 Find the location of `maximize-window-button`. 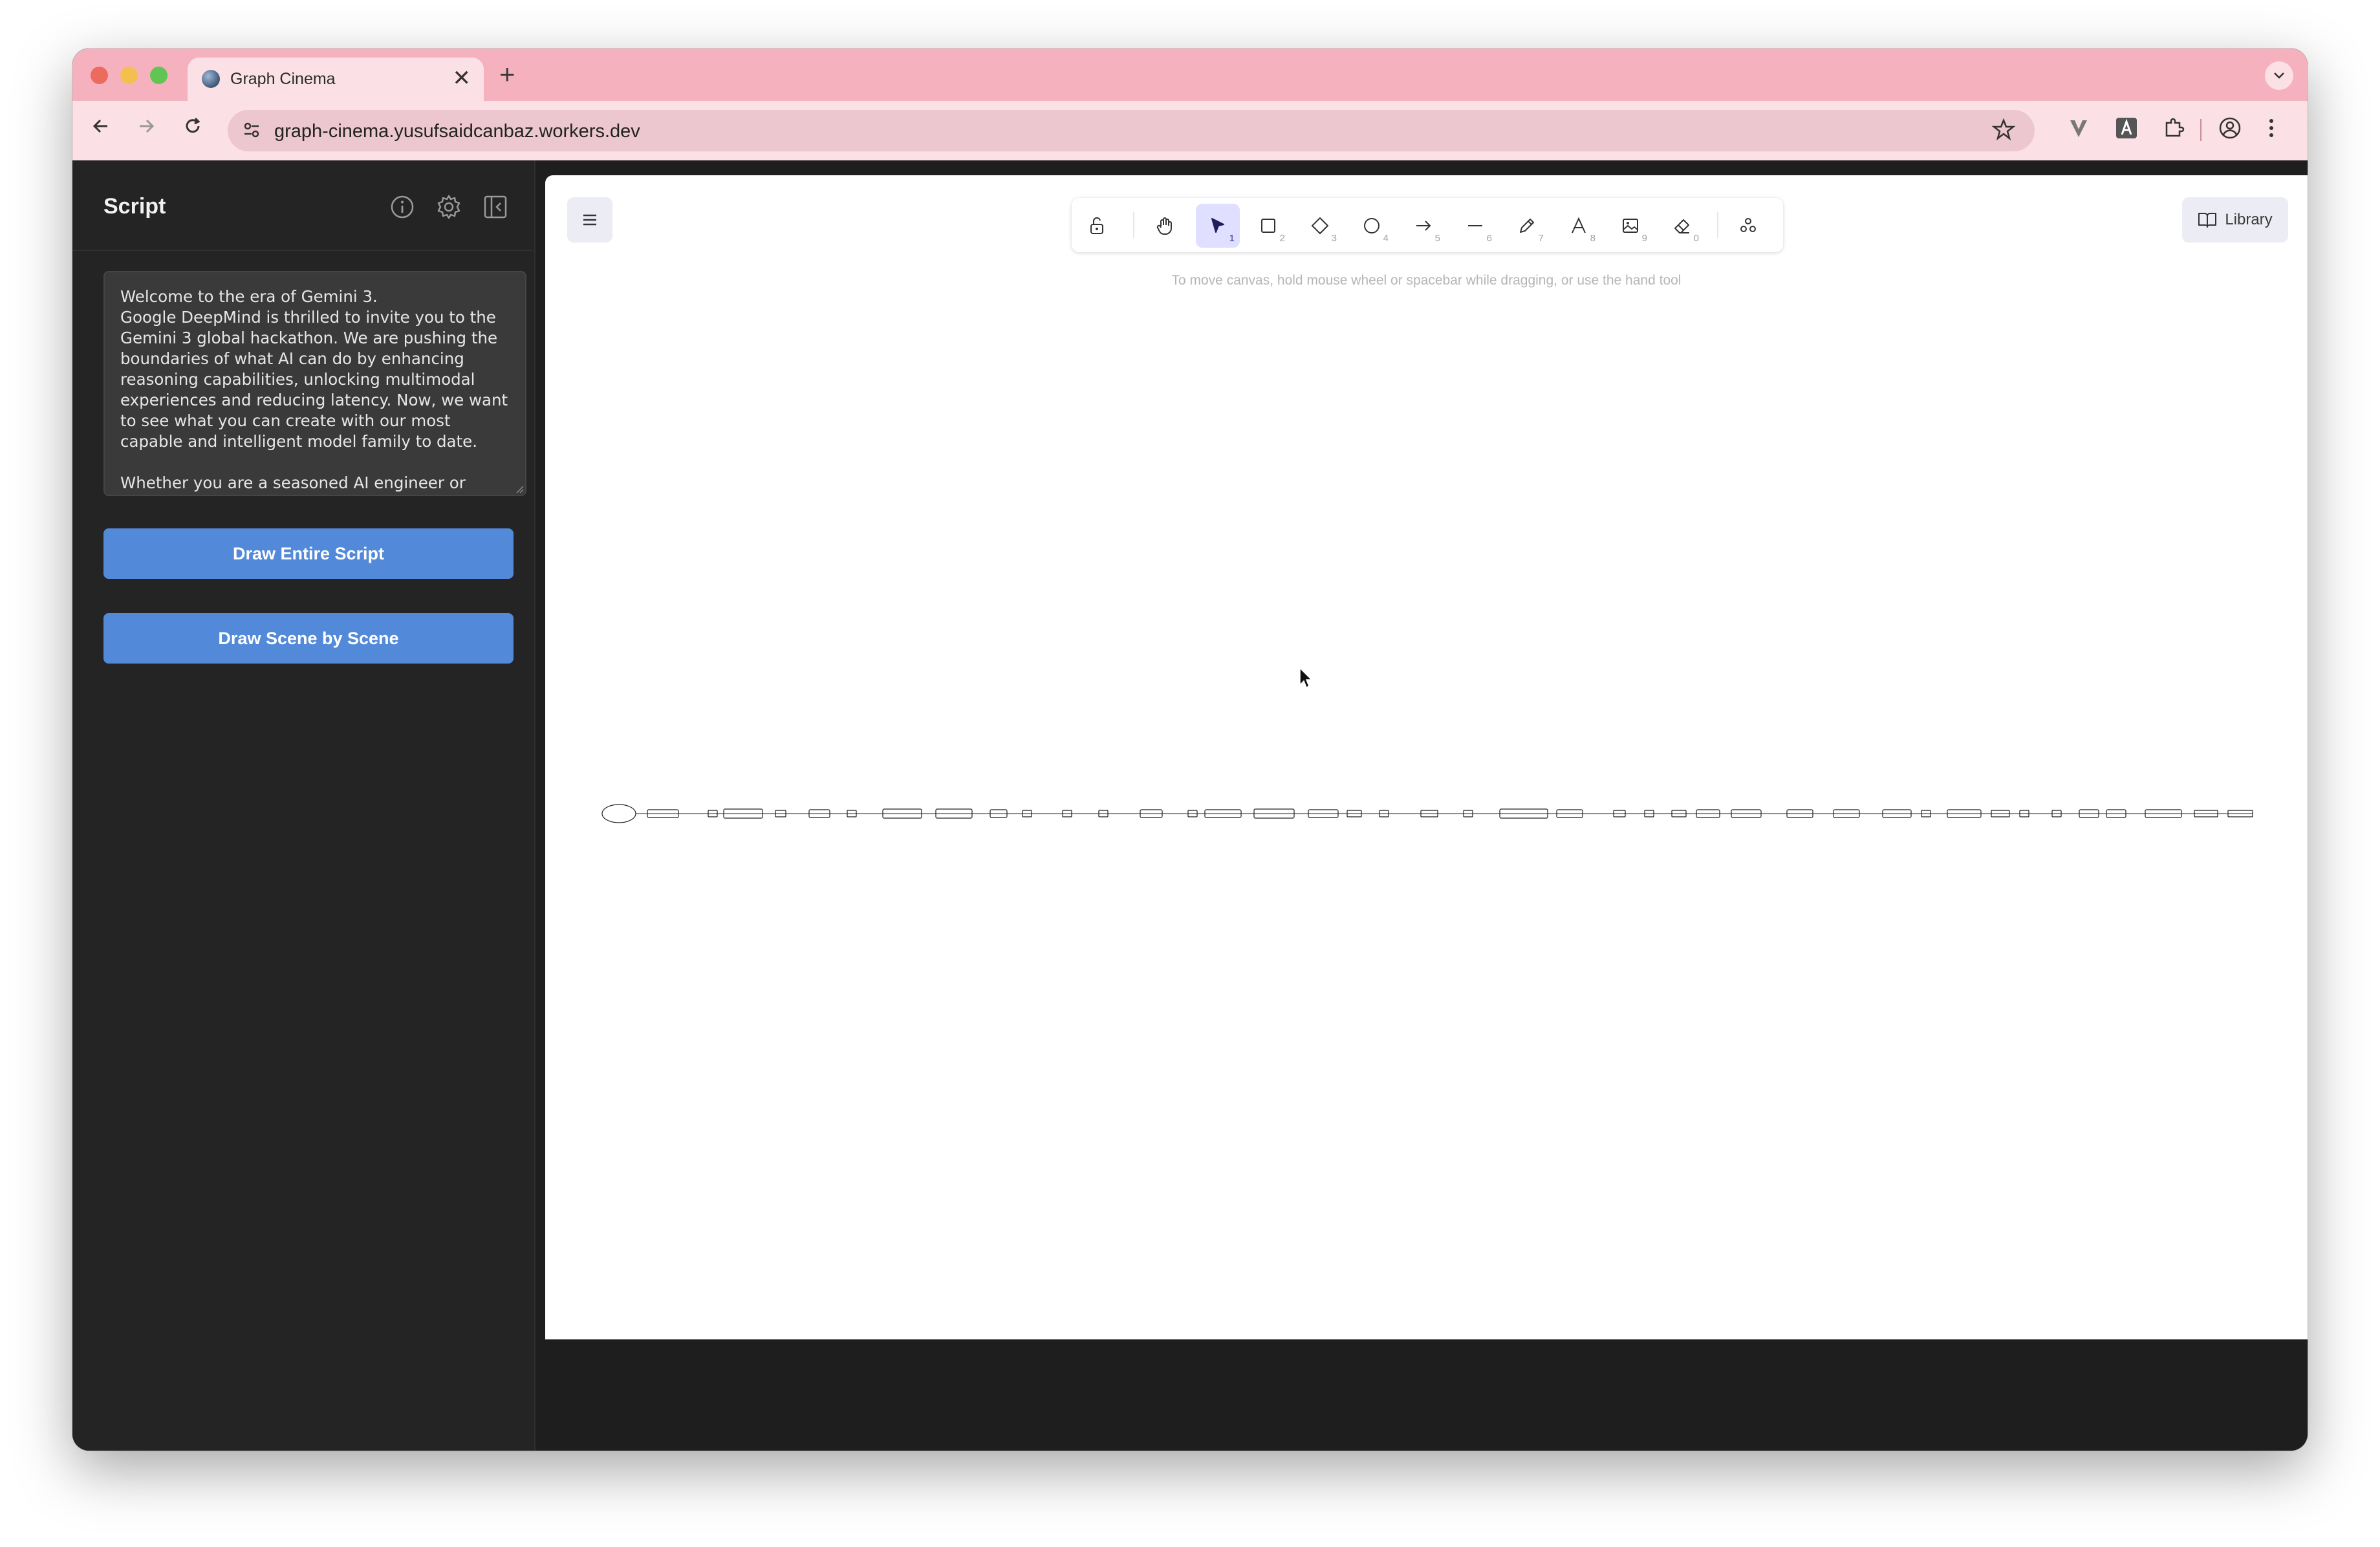

maximize-window-button is located at coordinates (159, 75).